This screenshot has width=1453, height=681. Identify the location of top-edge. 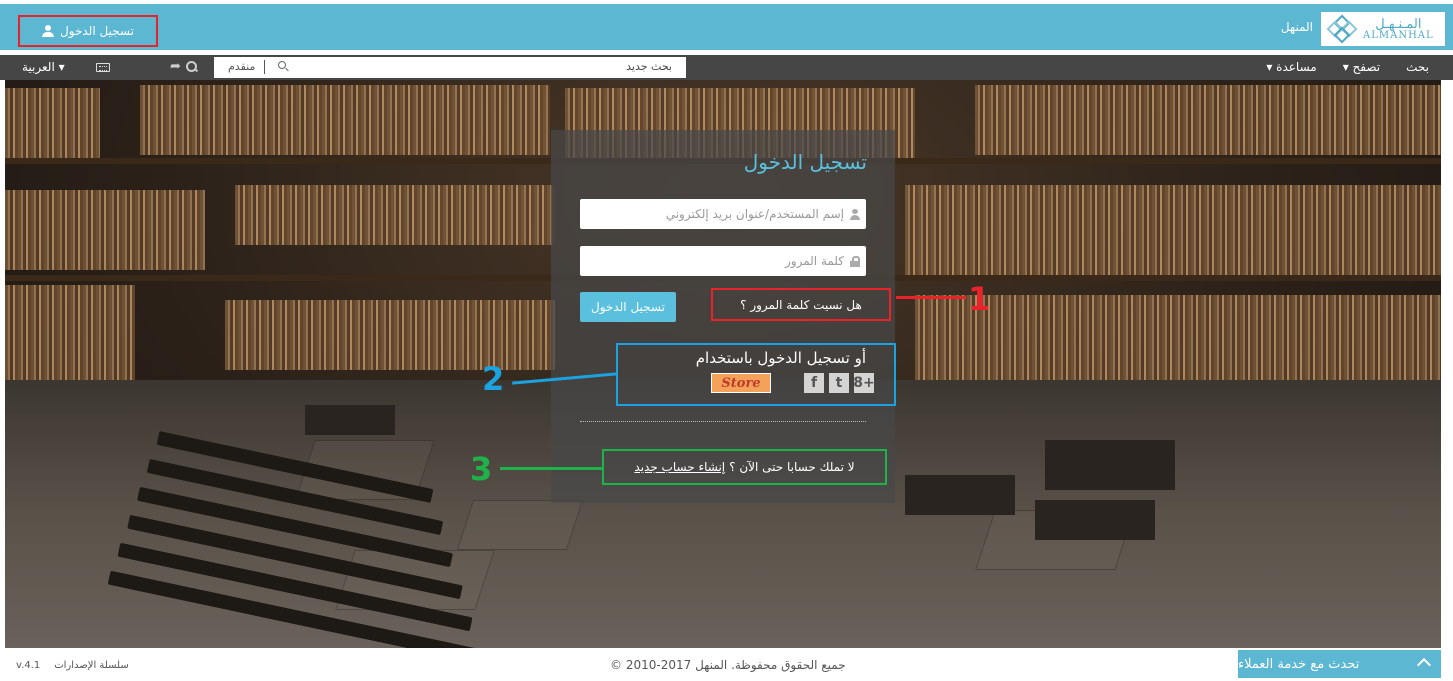
(726, 2).